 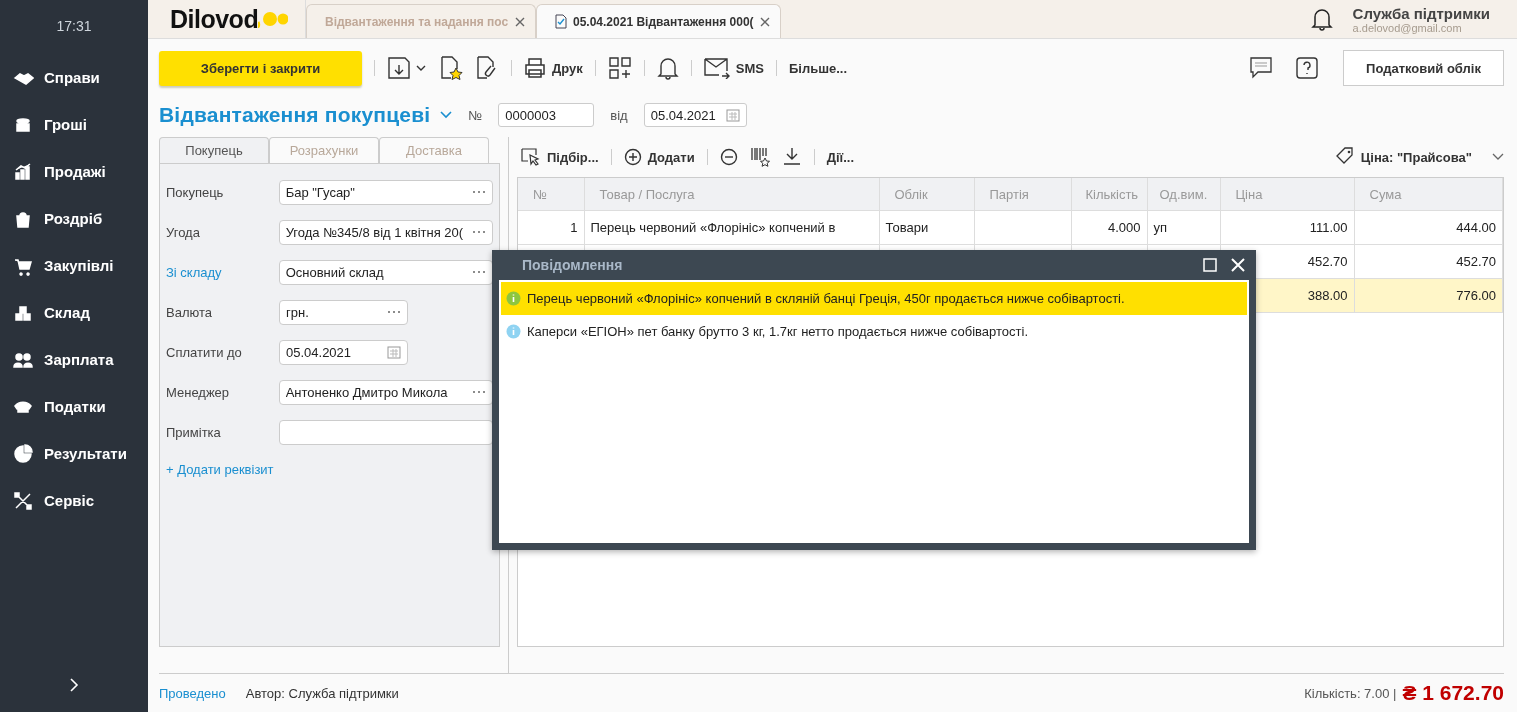 What do you see at coordinates (659, 157) in the screenshot?
I see `add-button: Додати` at bounding box center [659, 157].